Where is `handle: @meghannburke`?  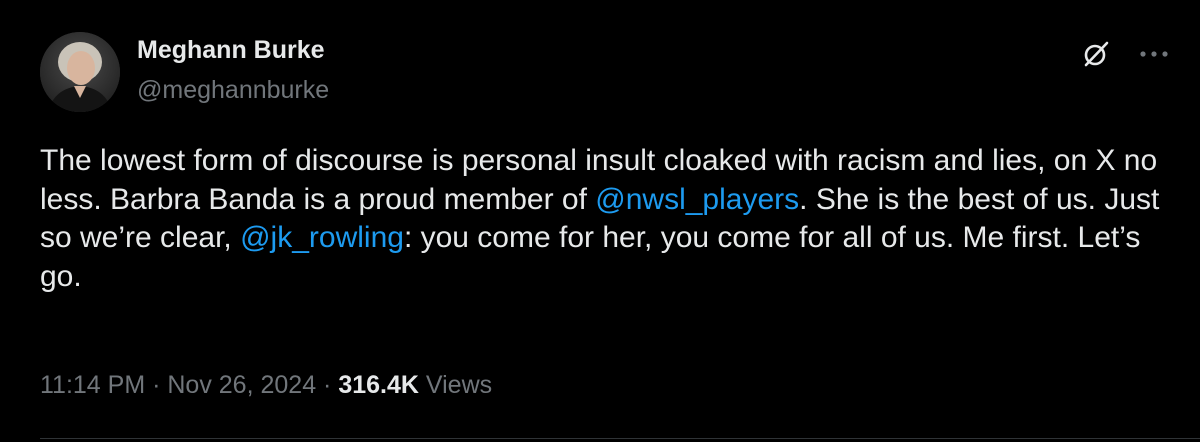
handle: @meghannburke is located at coordinates (233, 90).